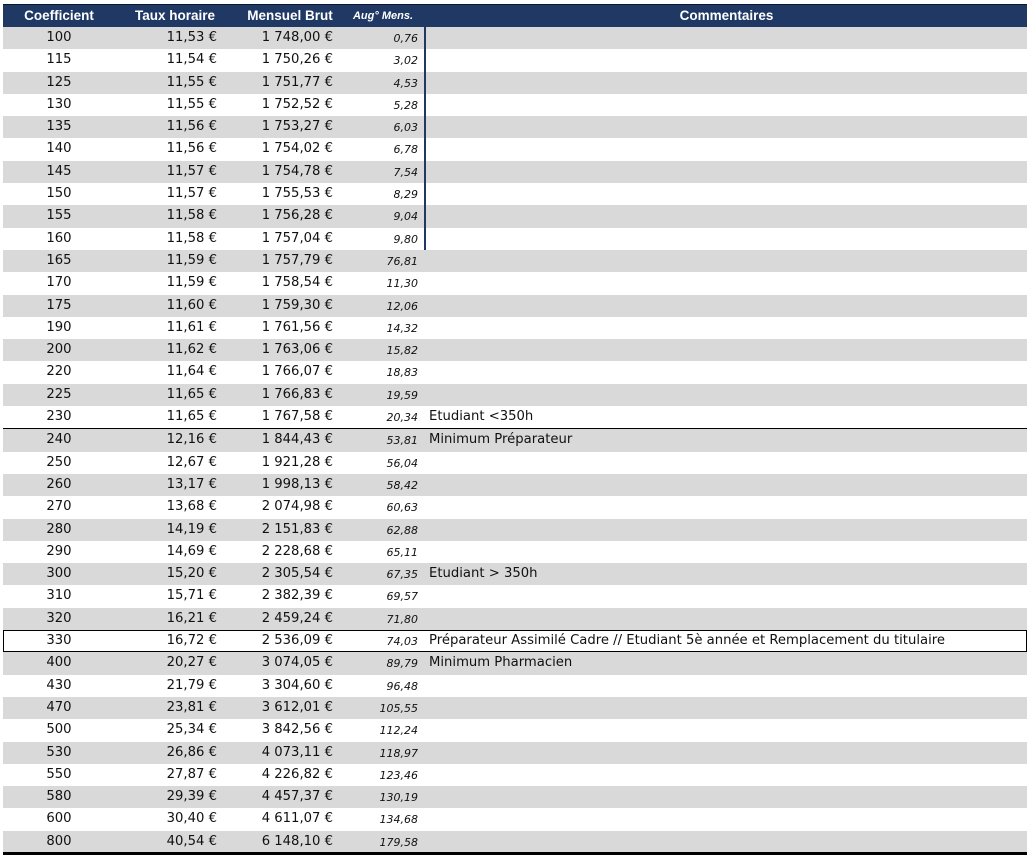  Describe the element at coordinates (59, 305) in the screenshot. I see `cell-coefficient: 175` at that location.